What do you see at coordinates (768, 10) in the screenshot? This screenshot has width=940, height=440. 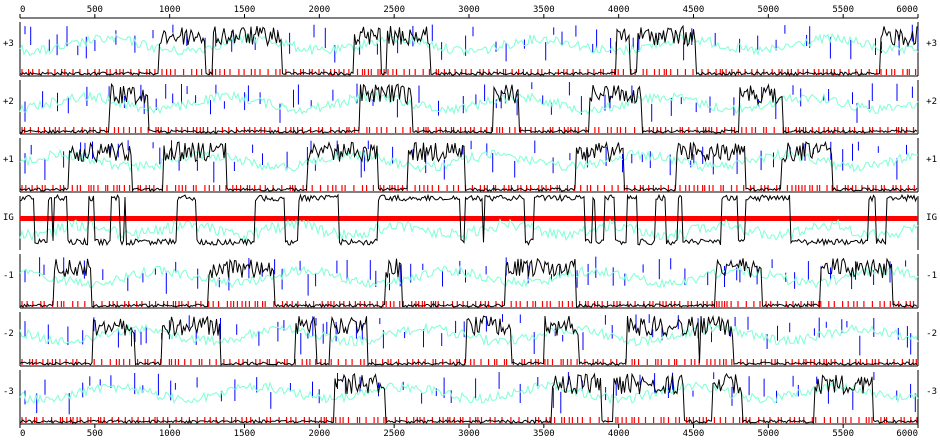 I see `top-tick-label: 5000` at bounding box center [768, 10].